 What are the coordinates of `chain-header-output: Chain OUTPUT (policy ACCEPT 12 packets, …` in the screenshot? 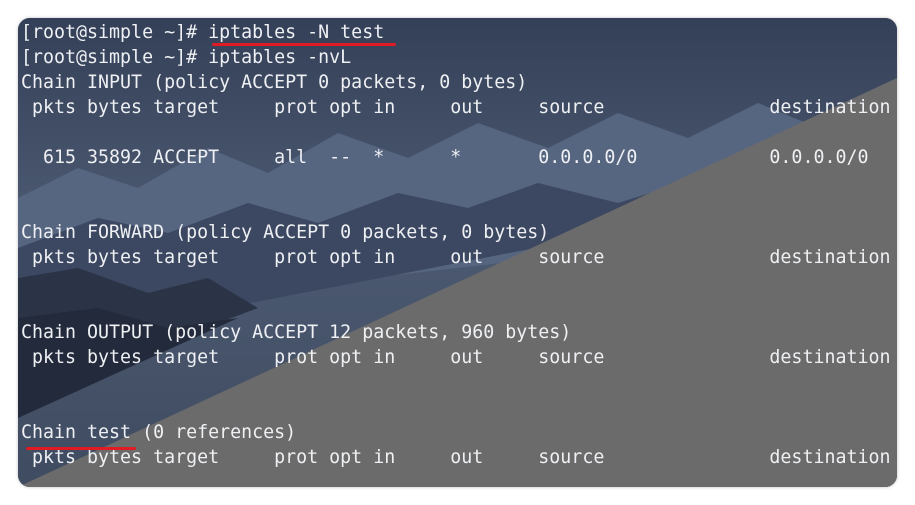 It's located at (296, 332).